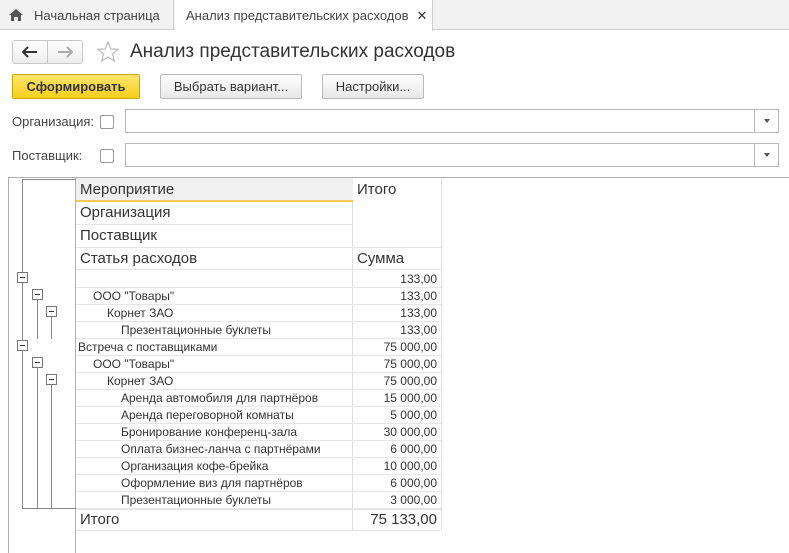  What do you see at coordinates (395, 398) in the screenshot?
I see `report-row-value: 15 000,00` at bounding box center [395, 398].